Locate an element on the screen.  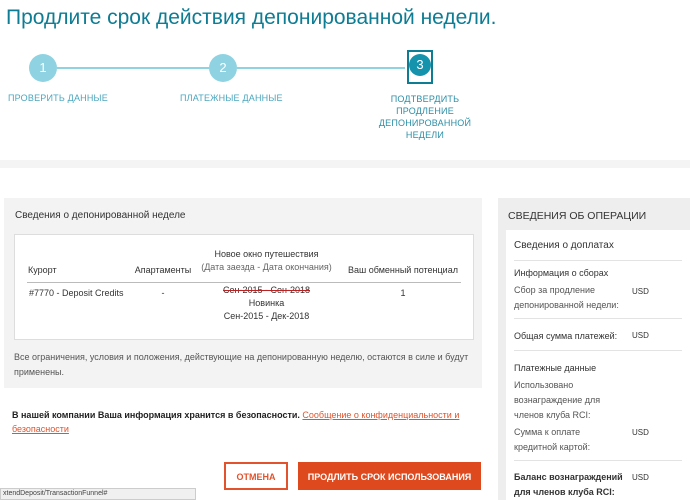
browser-status-bar: xtendDeposit/TransactionFunnel# is located at coordinates (98, 494).